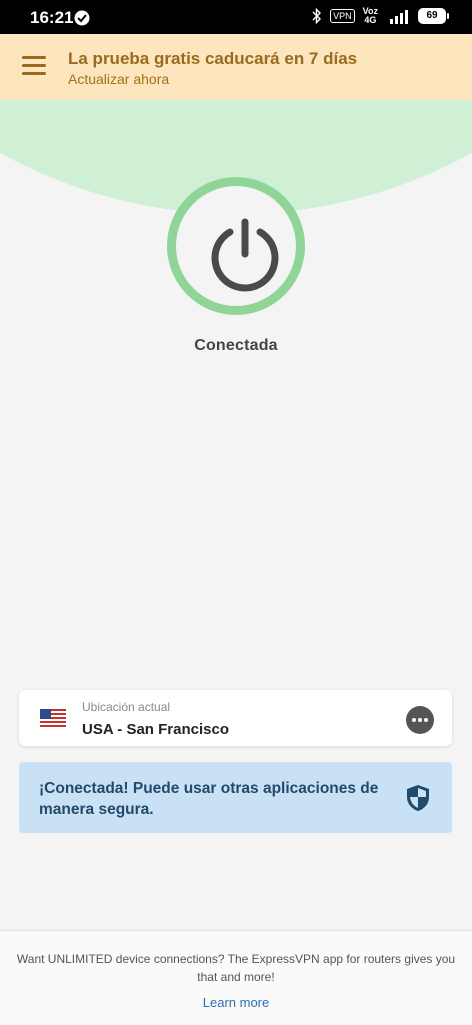 This screenshot has width=472, height=1025. I want to click on current-location-value: USA - San Francisco, so click(155, 729).